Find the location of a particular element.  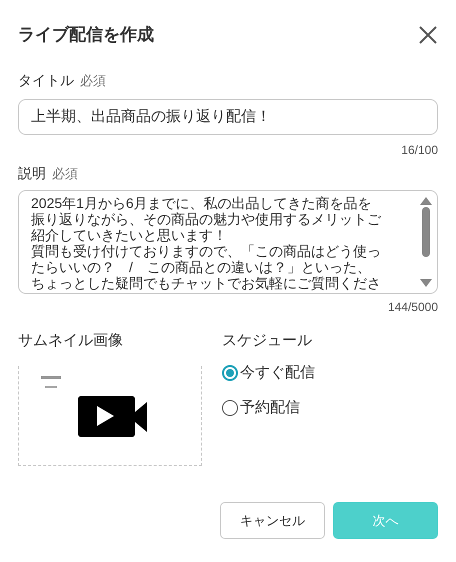

char-count: 144/5000 is located at coordinates (413, 307).